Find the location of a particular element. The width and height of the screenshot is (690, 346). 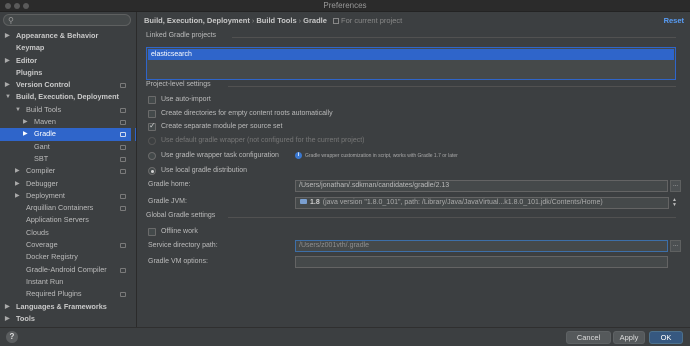

sidebar-item-debugger: ▶ Debugger is located at coordinates (68, 184).